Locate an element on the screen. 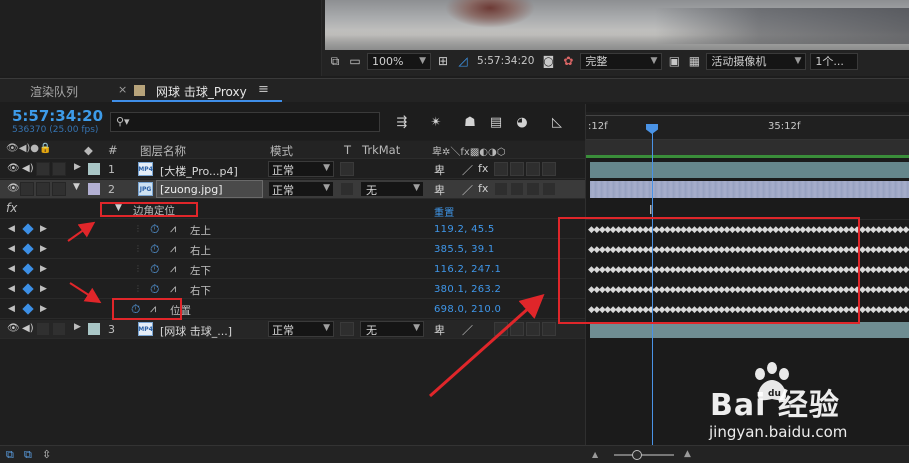 The image size is (909, 463). in-out-toggle-icon: ⇳ is located at coordinates (46, 454).